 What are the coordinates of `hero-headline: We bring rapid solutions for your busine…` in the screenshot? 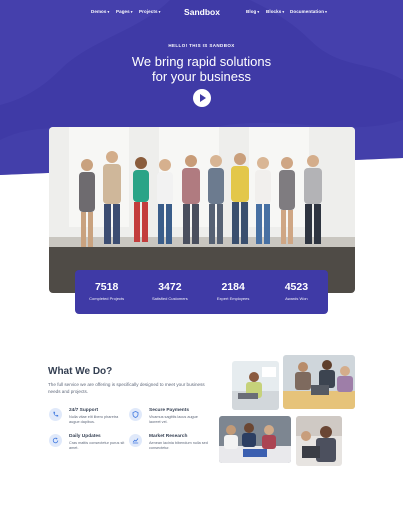 It's located at (201, 69).